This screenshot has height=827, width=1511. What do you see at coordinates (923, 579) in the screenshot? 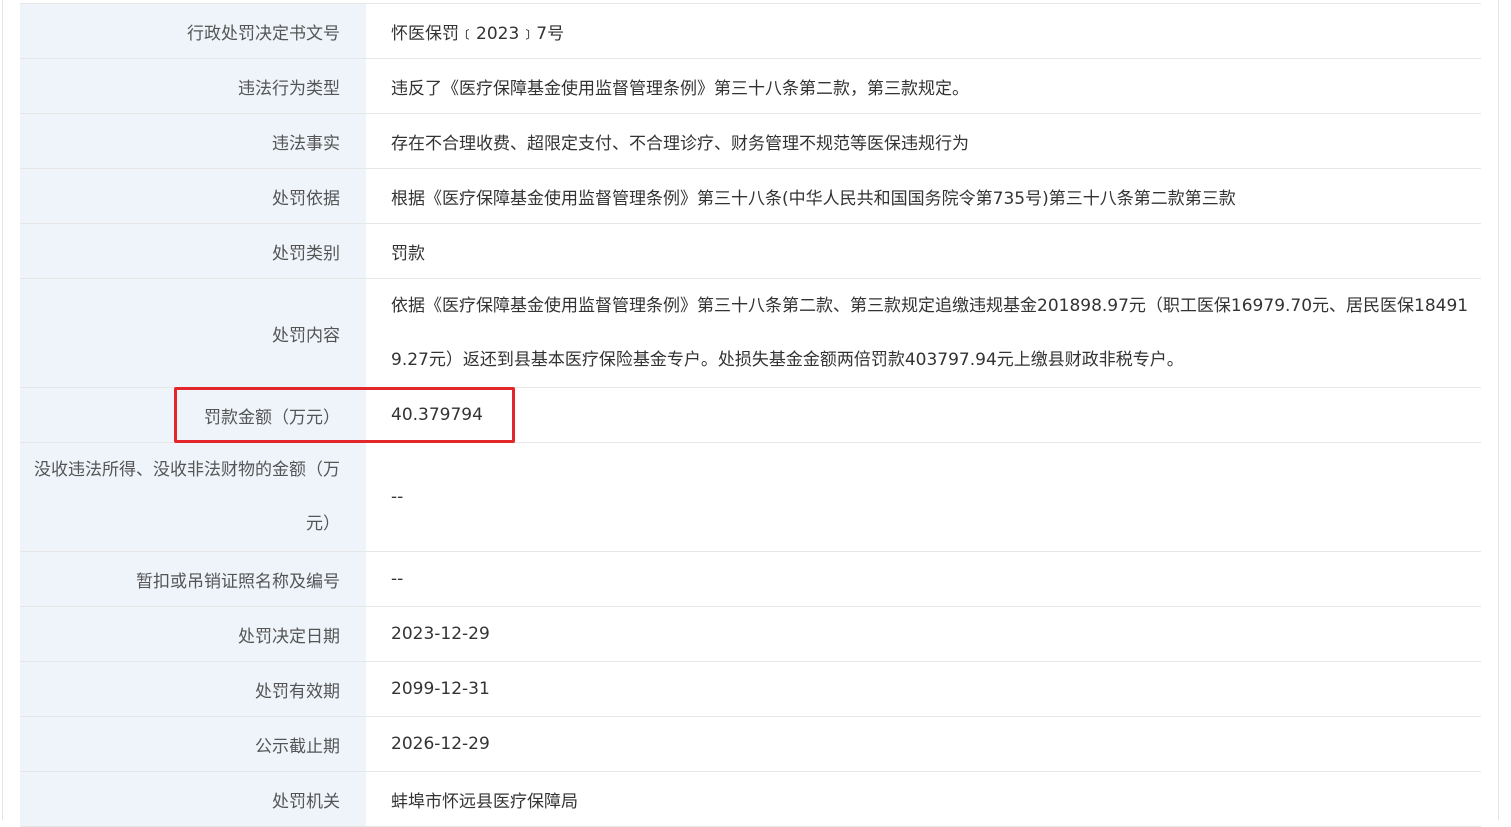
I see `row-value-license-revocation: --` at bounding box center [923, 579].